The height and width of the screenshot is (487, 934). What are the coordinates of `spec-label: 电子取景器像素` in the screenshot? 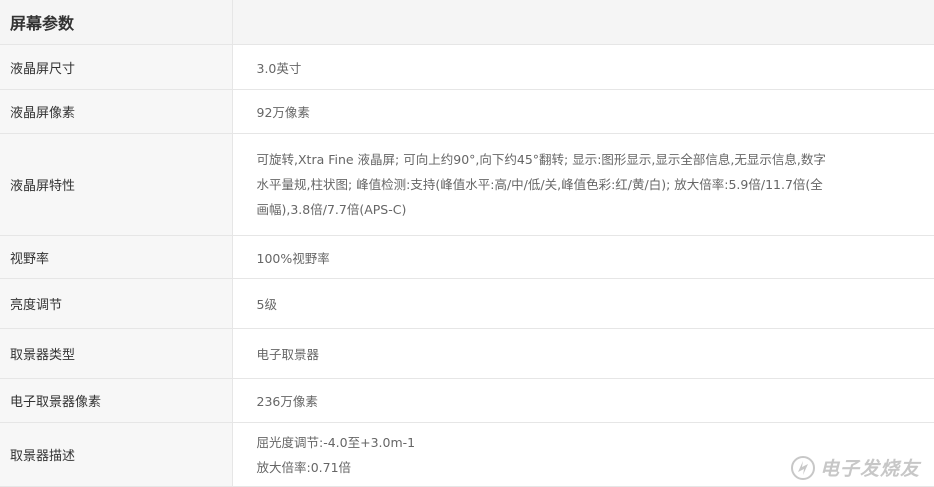 It's located at (116, 400).